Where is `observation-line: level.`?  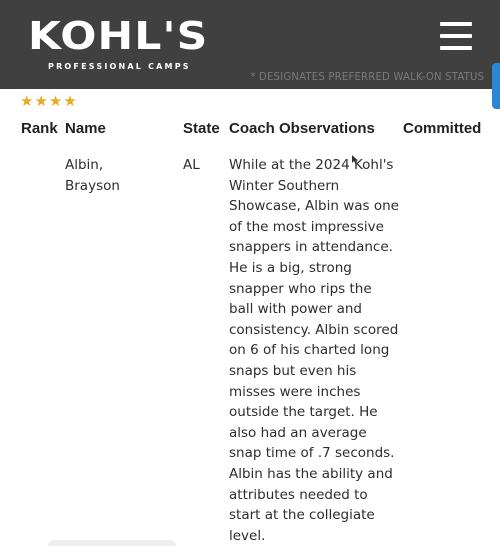 observation-line: level. is located at coordinates (247, 535).